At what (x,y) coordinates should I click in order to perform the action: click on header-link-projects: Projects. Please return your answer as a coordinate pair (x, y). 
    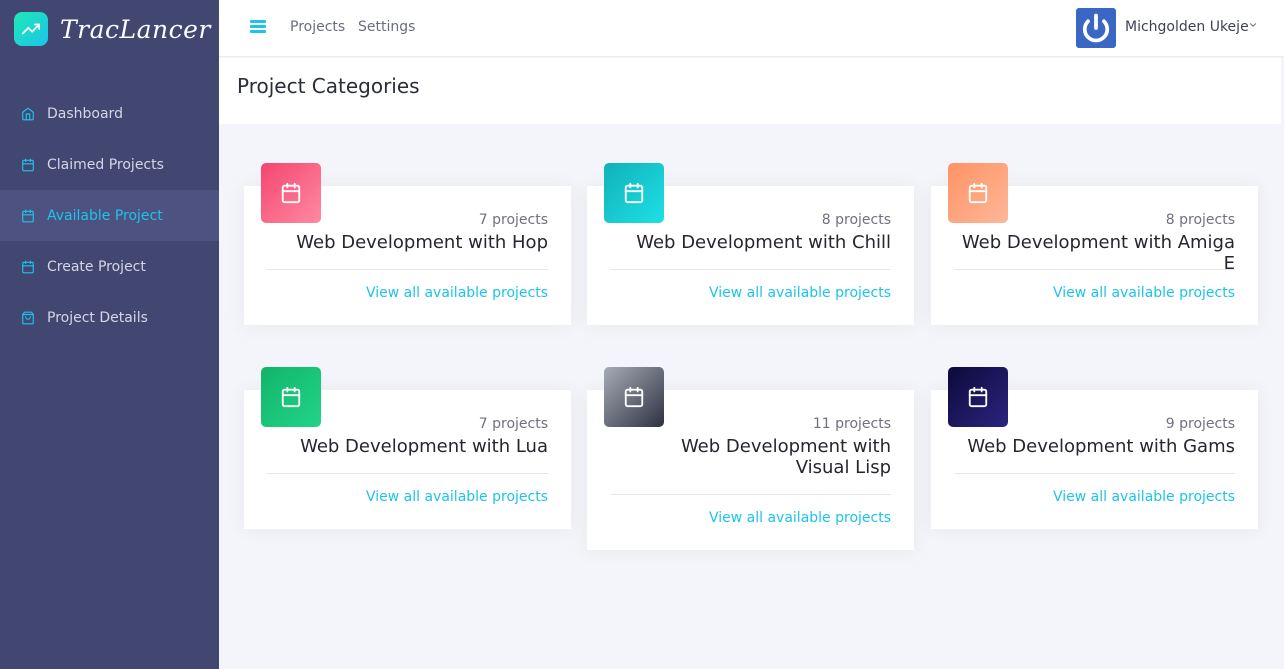
    Looking at the image, I should click on (317, 27).